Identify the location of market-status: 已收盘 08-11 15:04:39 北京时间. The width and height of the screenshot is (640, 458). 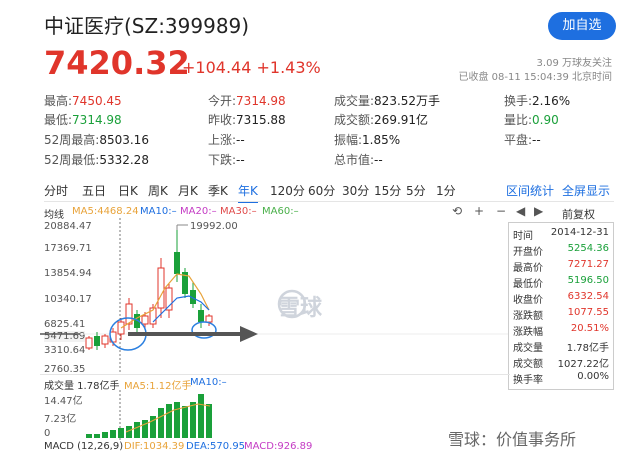
(535, 77).